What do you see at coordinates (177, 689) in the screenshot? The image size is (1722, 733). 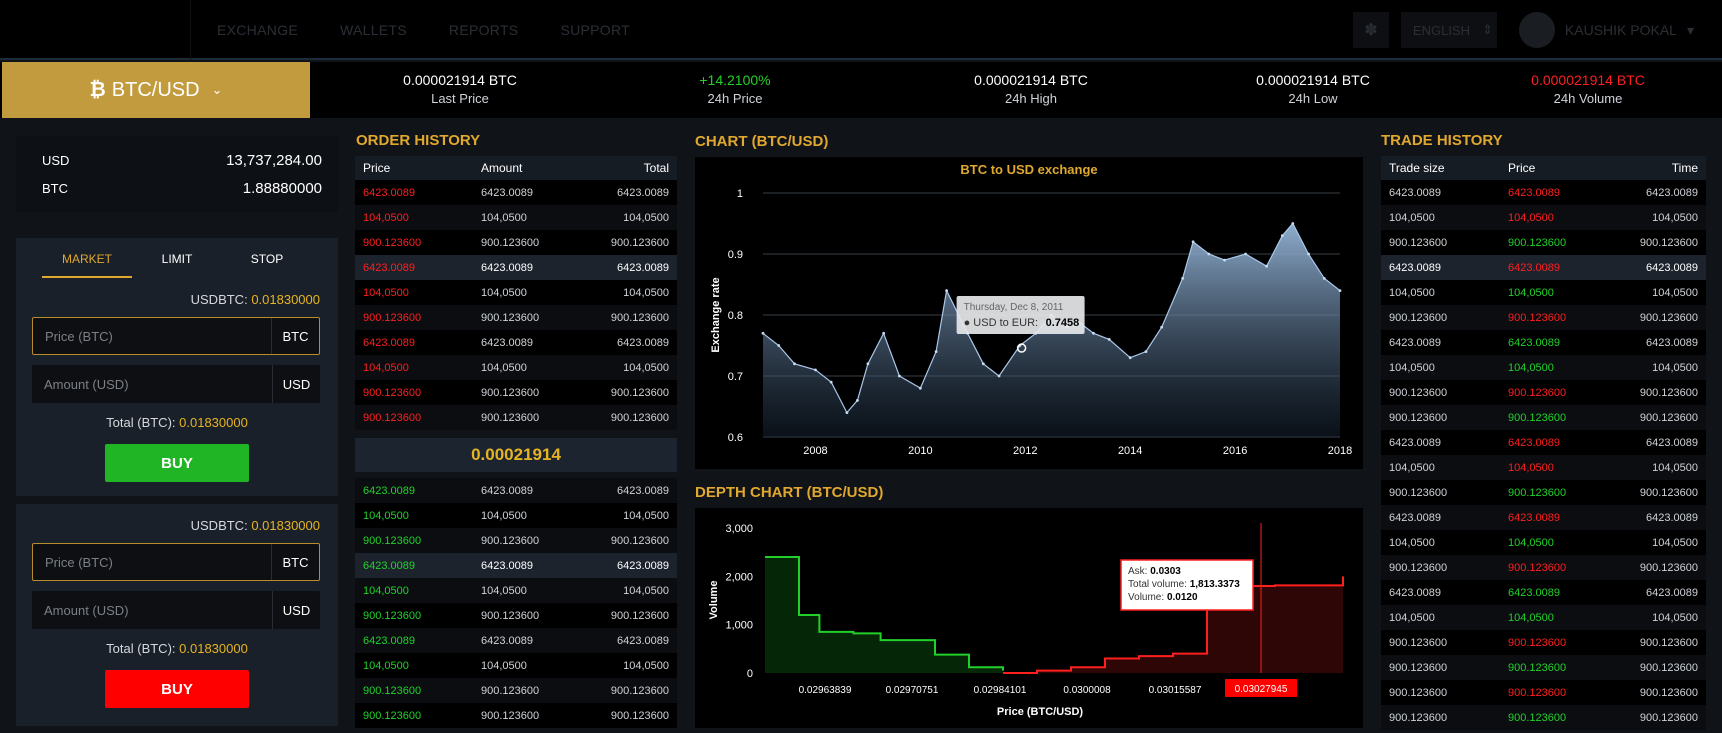 I see `sell-button: BUY` at bounding box center [177, 689].